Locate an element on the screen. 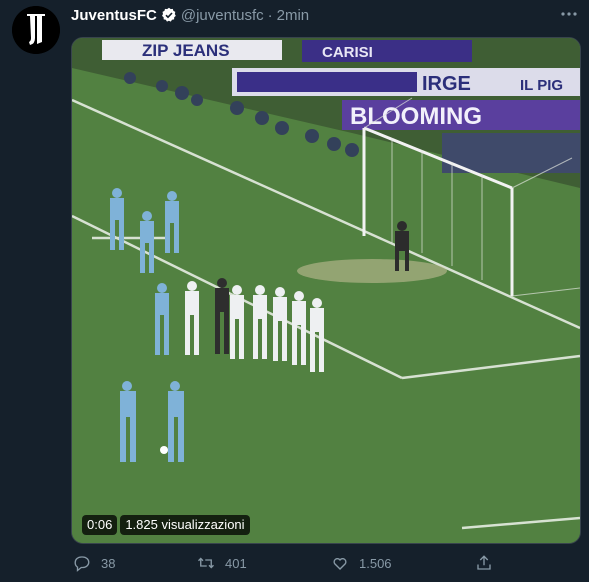 The width and height of the screenshot is (589, 582). tweet-header: JuventusFC @juventusfc · 2min is located at coordinates (190, 15).